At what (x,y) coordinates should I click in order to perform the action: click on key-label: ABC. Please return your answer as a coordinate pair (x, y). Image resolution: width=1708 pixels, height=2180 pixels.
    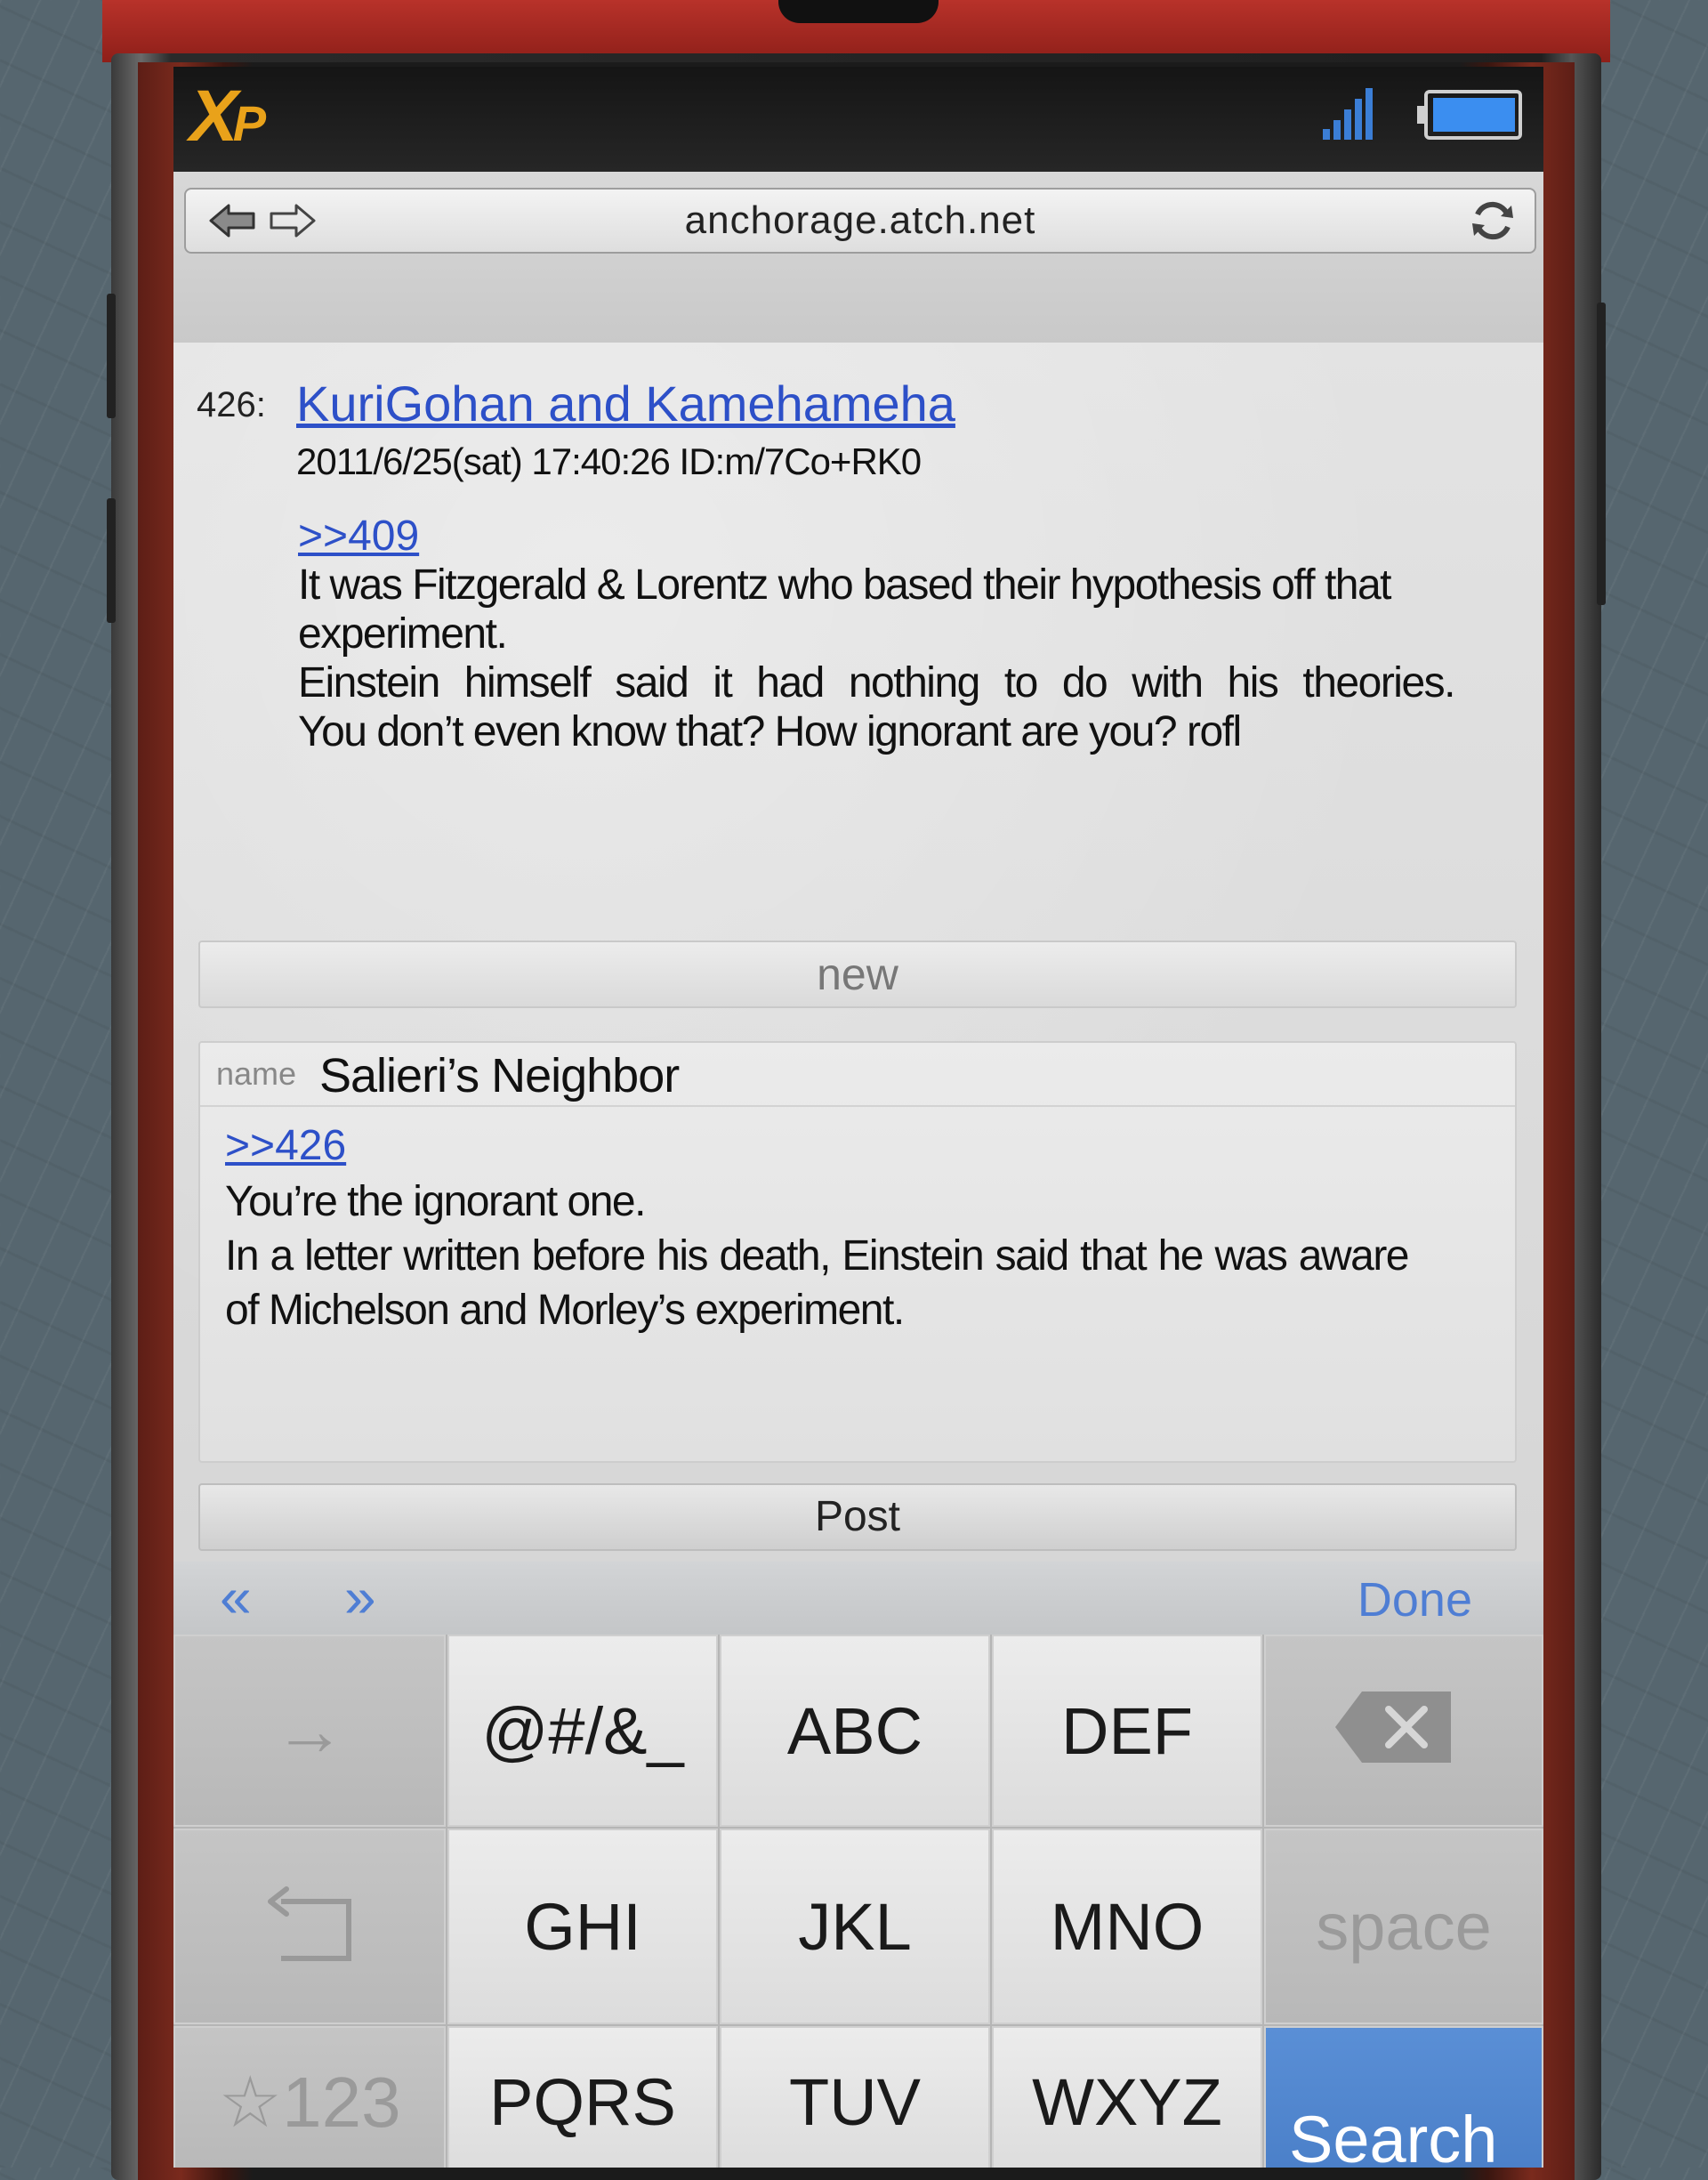
    Looking at the image, I should click on (854, 1730).